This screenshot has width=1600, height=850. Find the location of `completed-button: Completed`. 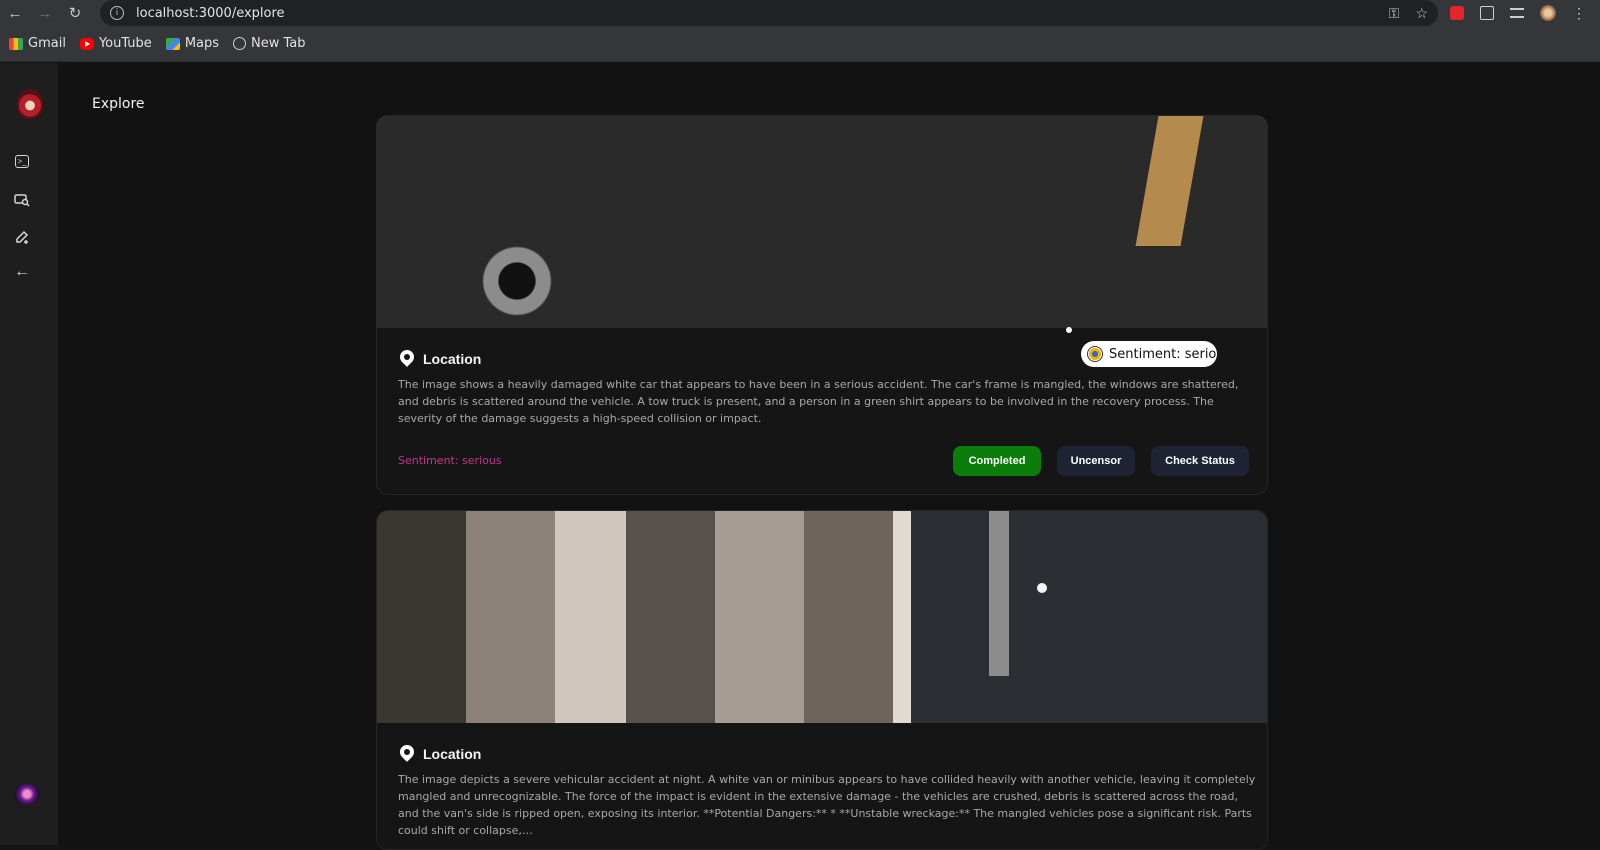

completed-button: Completed is located at coordinates (997, 461).